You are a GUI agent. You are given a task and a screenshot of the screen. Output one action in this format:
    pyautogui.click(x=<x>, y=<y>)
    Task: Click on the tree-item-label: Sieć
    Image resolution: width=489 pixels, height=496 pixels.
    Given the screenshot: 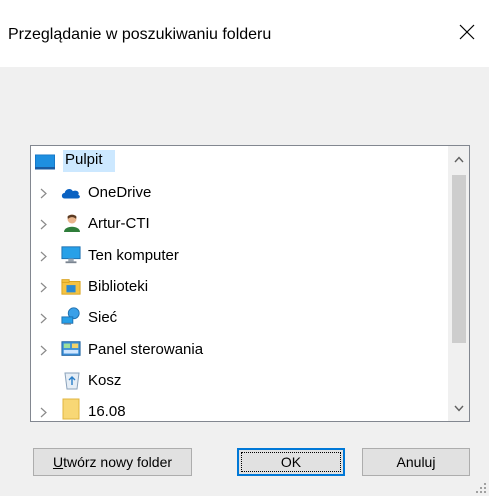 What is the action you would take?
    pyautogui.click(x=103, y=317)
    